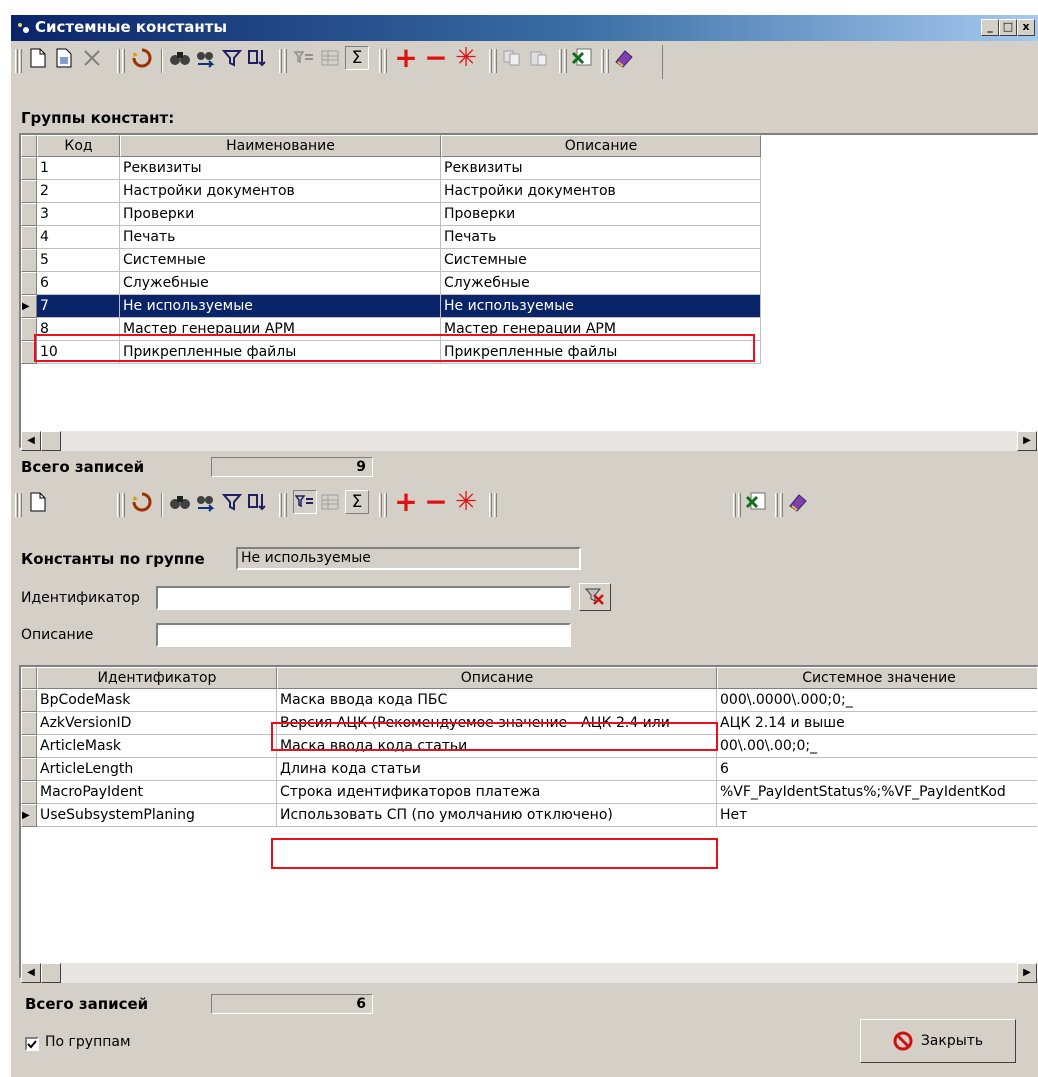 Image resolution: width=1038 pixels, height=1077 pixels. I want to click on cell-identifier: MacroPayIdent, so click(157, 792).